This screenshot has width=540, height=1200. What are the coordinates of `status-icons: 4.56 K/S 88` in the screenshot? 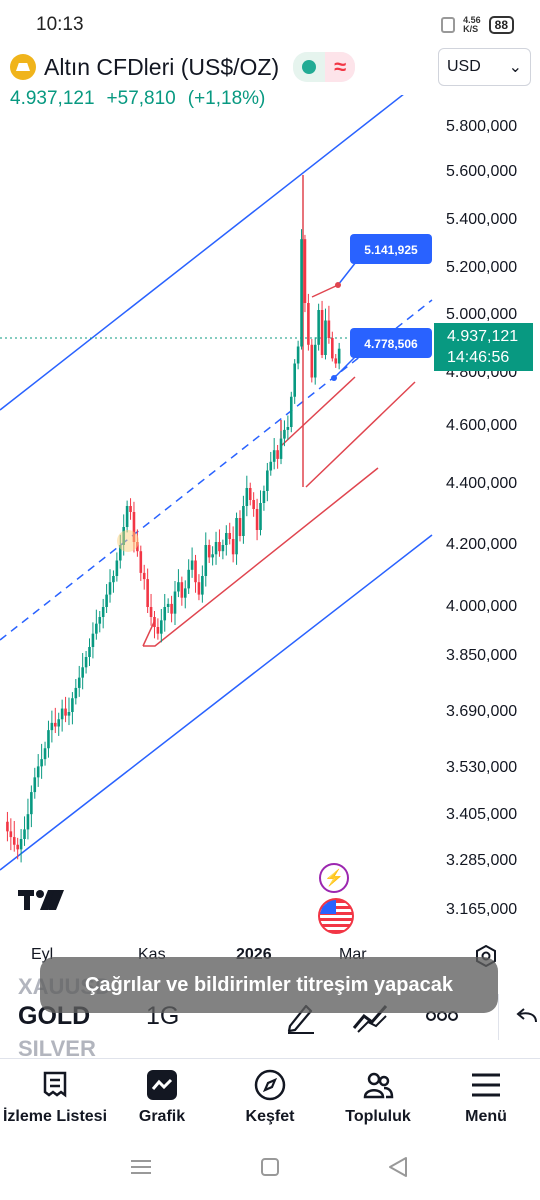 It's located at (477, 25).